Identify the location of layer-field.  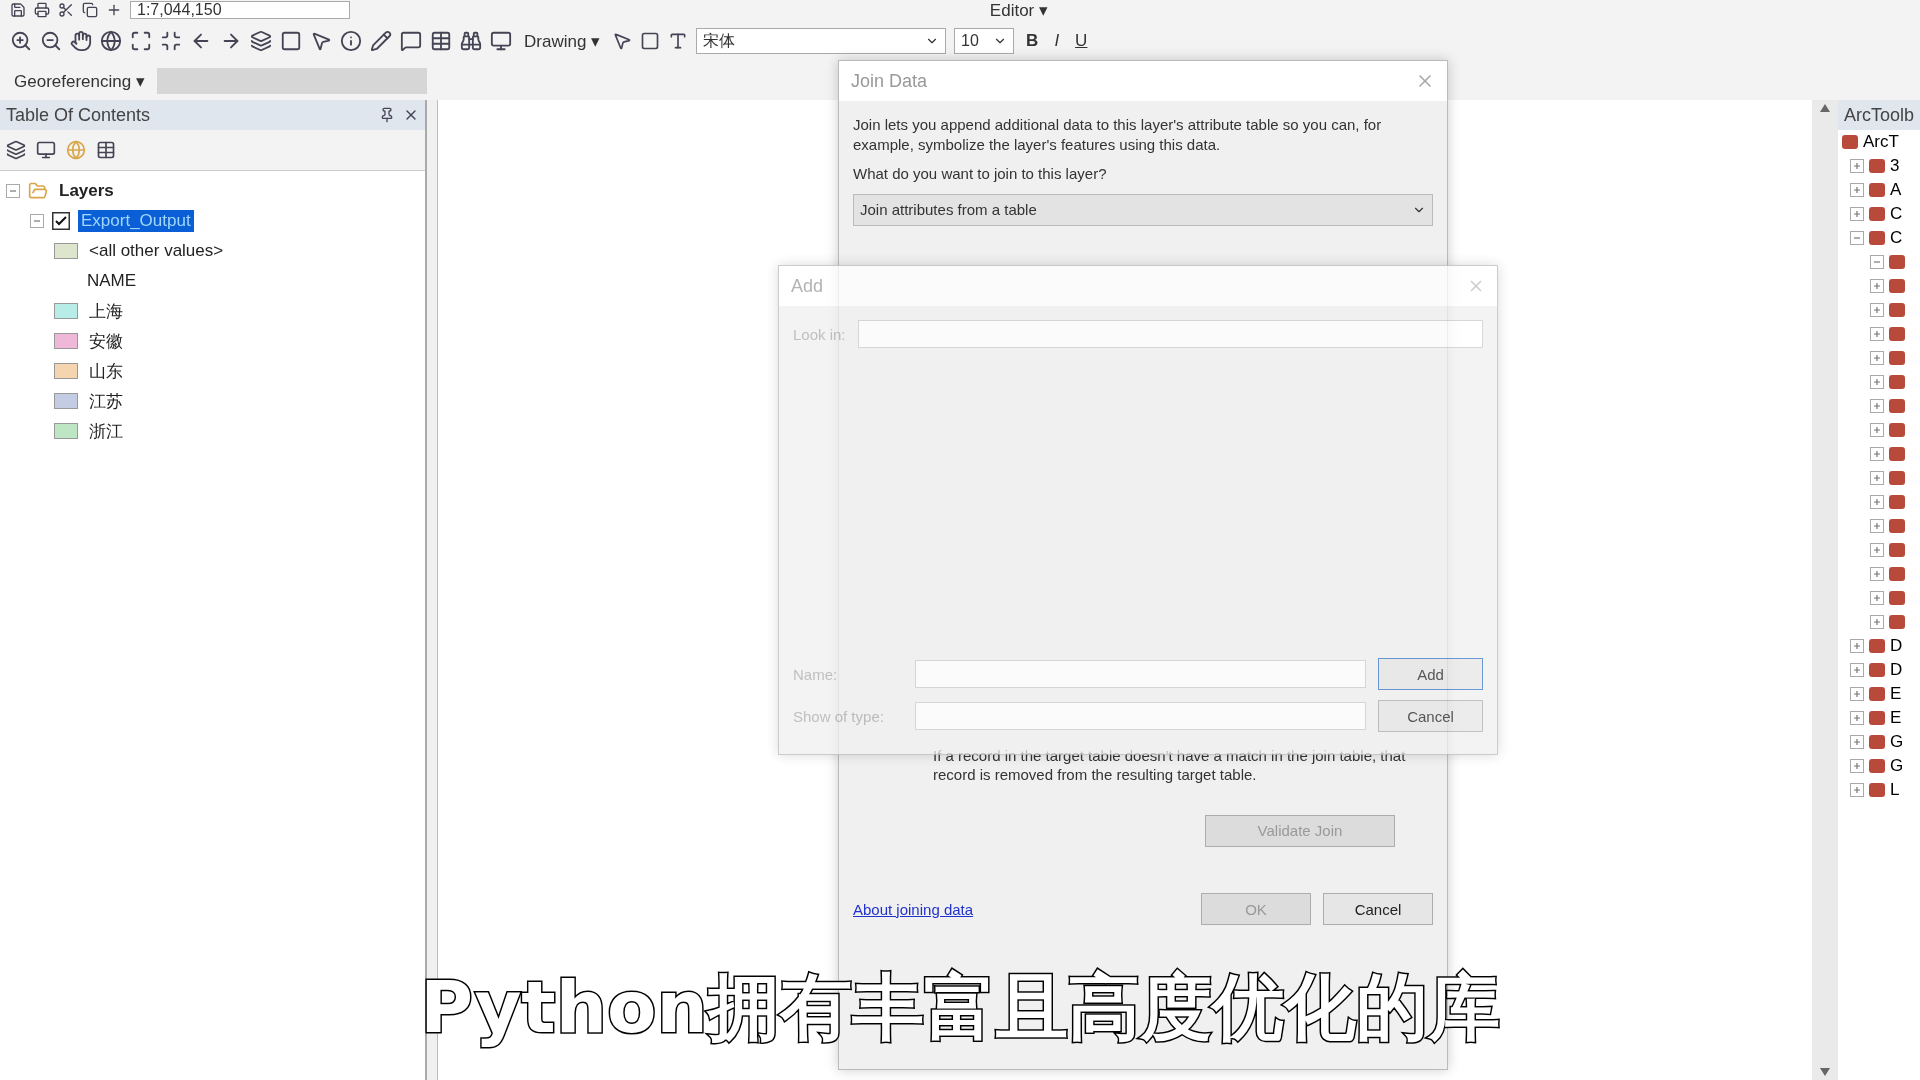
(291, 81).